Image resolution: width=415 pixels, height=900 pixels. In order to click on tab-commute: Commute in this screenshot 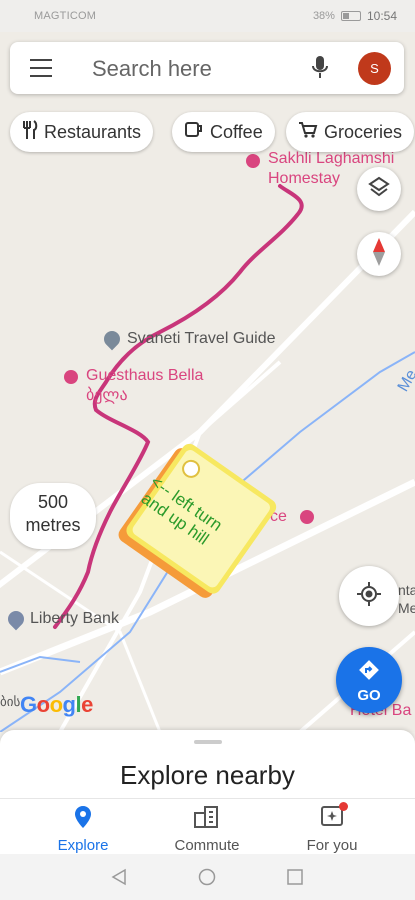, I will do `click(207, 829)`.